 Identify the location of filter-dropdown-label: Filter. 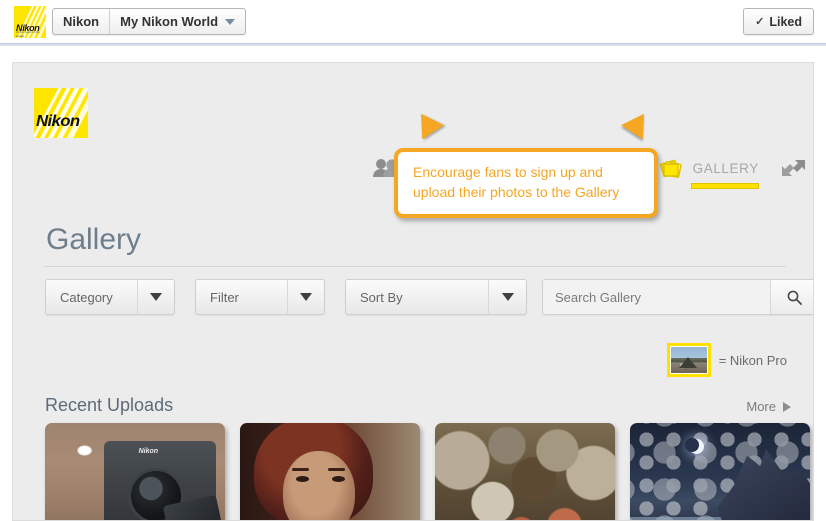
(224, 297).